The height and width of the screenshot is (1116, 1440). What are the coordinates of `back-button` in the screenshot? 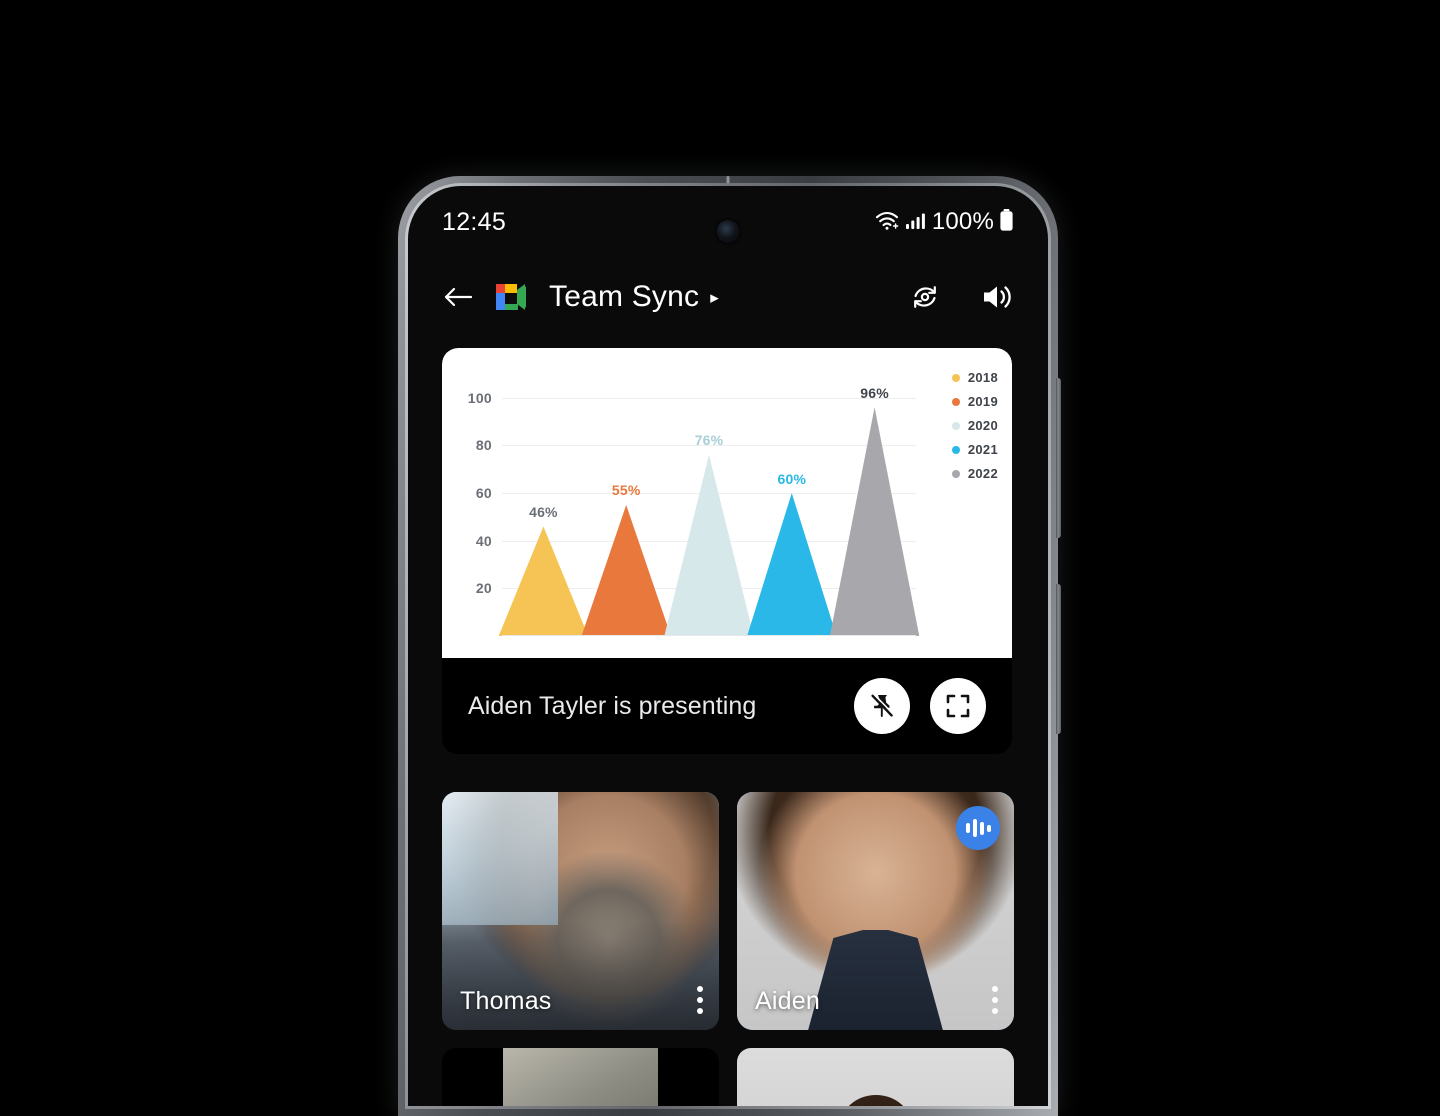 It's located at (458, 297).